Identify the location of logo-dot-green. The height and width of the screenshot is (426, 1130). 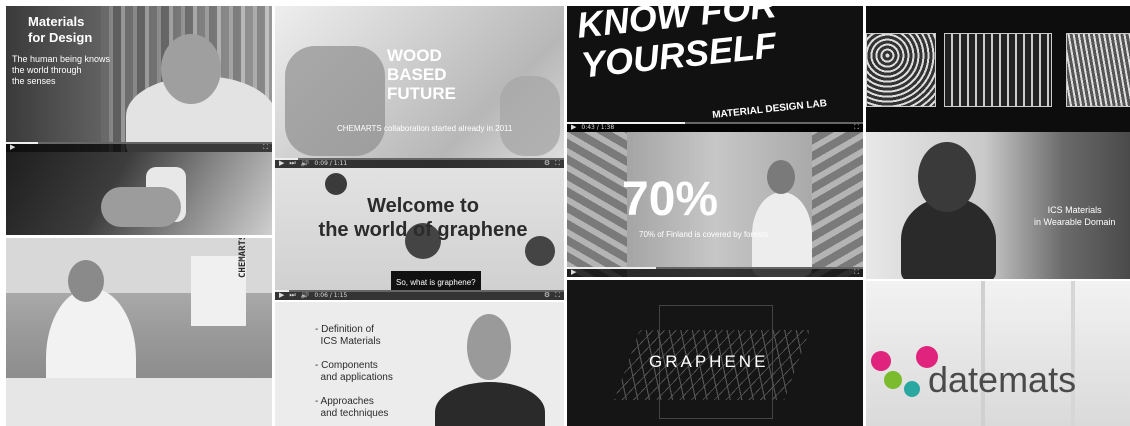
(893, 380).